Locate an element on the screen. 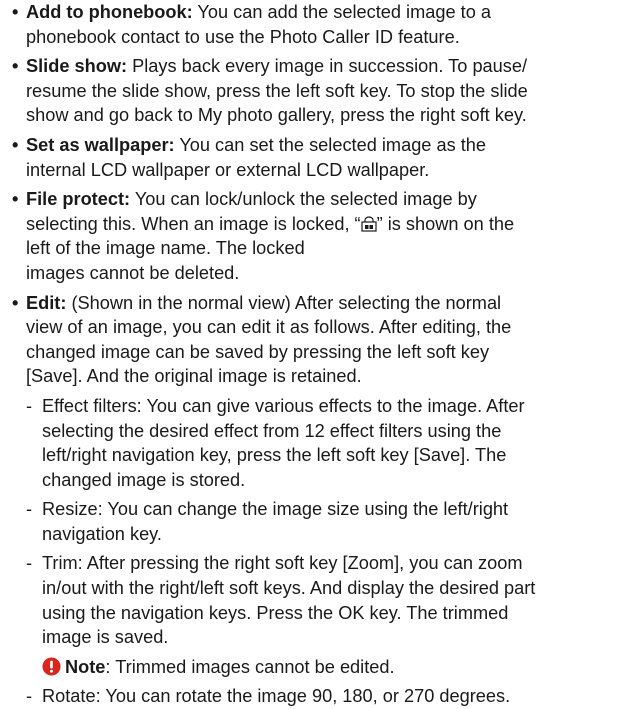 The height and width of the screenshot is (709, 619). note-text: : Trimmed images cannot be edited. is located at coordinates (250, 666).